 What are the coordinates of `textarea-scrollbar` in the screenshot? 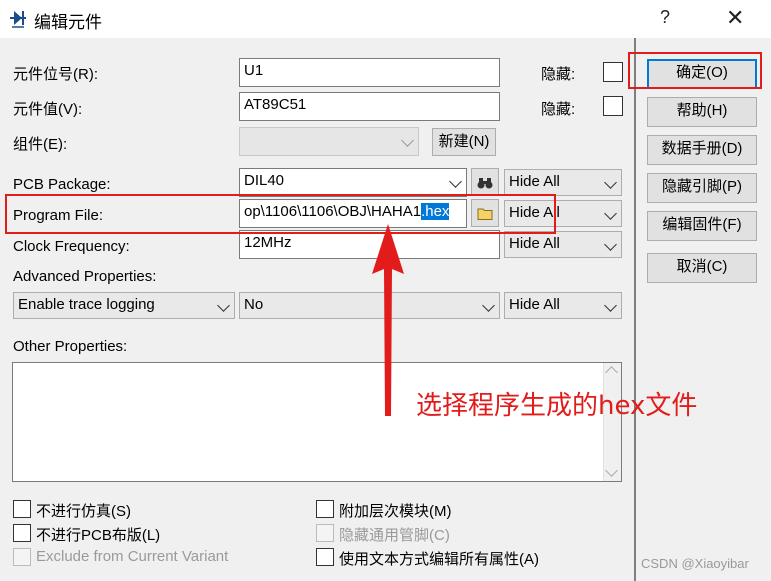 It's located at (612, 422).